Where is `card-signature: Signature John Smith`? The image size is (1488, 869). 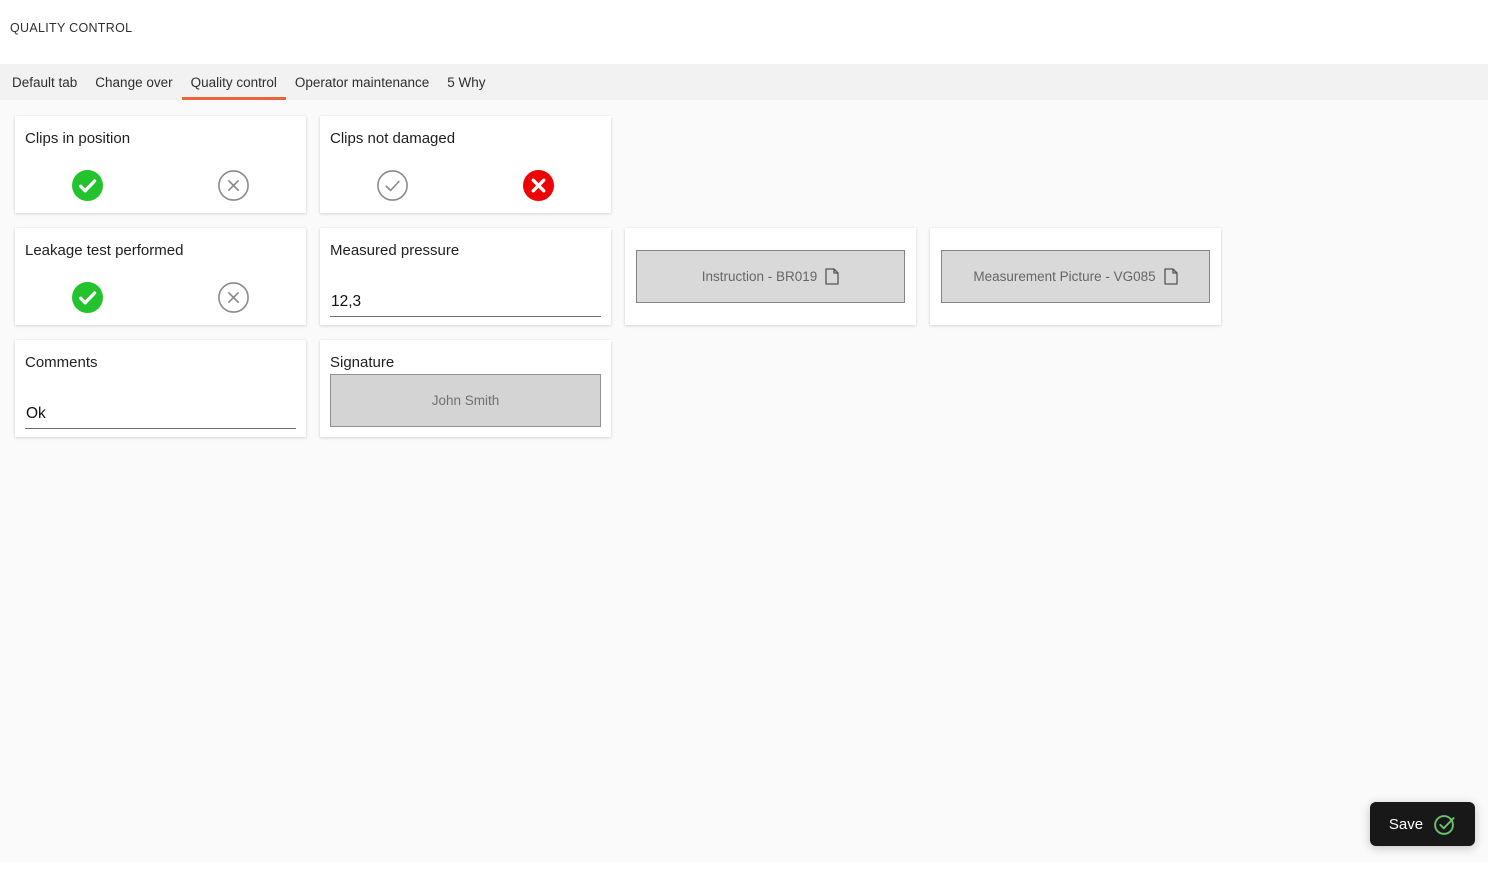 card-signature: Signature John Smith is located at coordinates (465, 388).